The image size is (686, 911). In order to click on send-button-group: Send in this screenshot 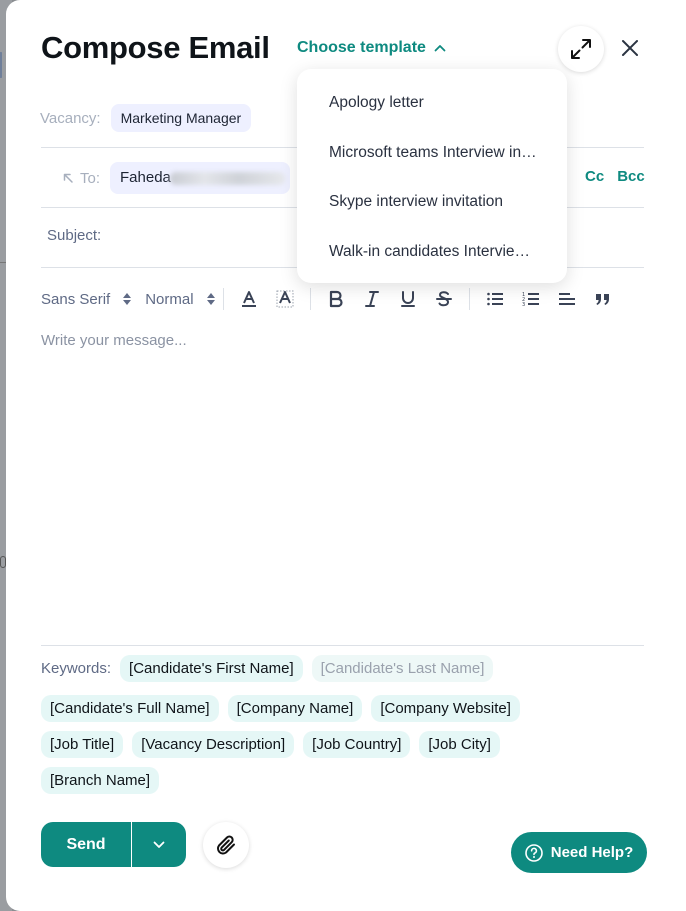, I will do `click(113, 844)`.